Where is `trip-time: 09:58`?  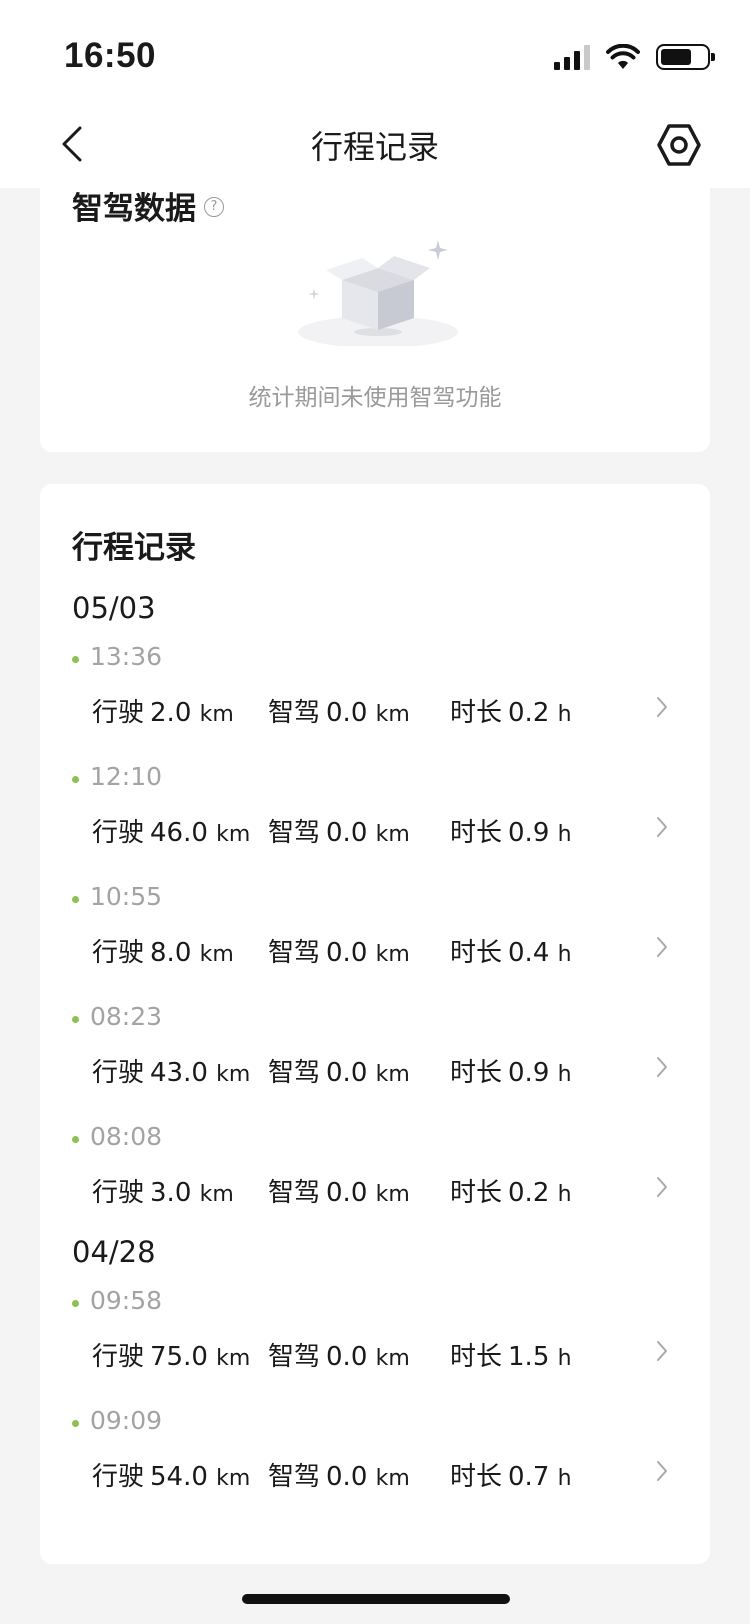 trip-time: 09:58 is located at coordinates (126, 1300).